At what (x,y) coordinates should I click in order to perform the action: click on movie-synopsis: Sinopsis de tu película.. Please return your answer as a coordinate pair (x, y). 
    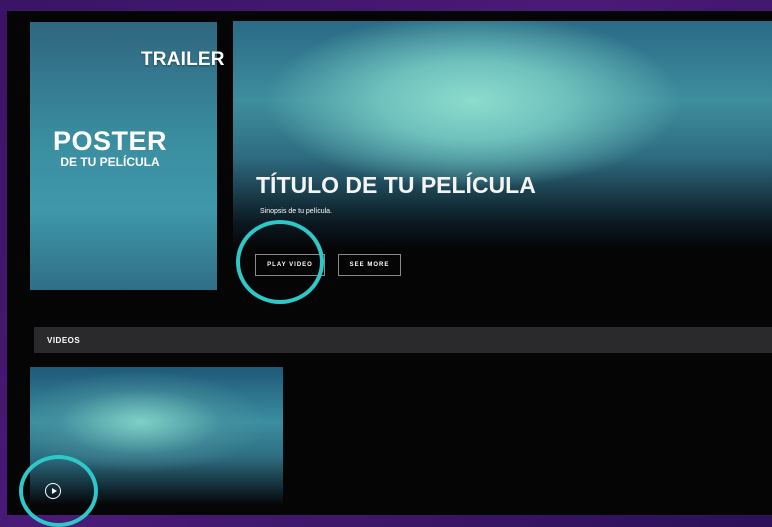
    Looking at the image, I should click on (296, 211).